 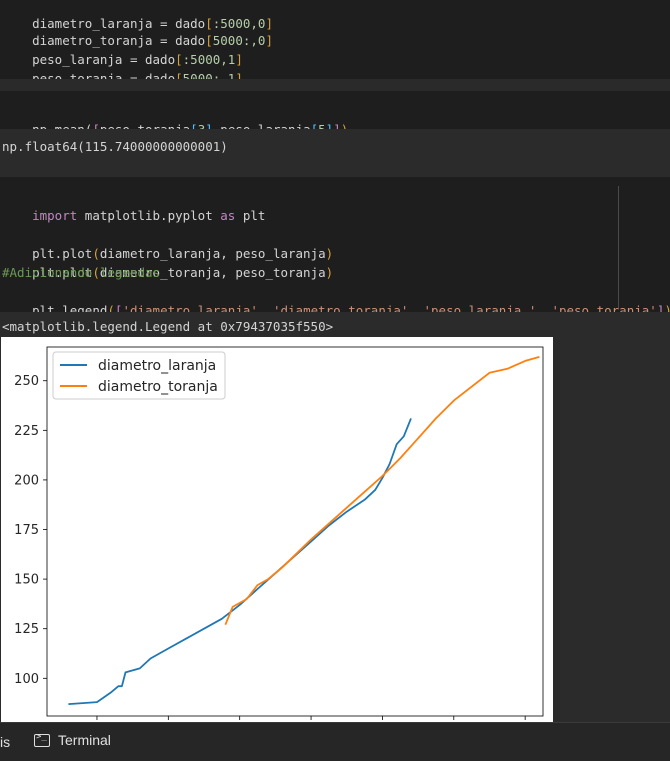 What do you see at coordinates (618, 247) in the screenshot?
I see `editor-ruler` at bounding box center [618, 247].